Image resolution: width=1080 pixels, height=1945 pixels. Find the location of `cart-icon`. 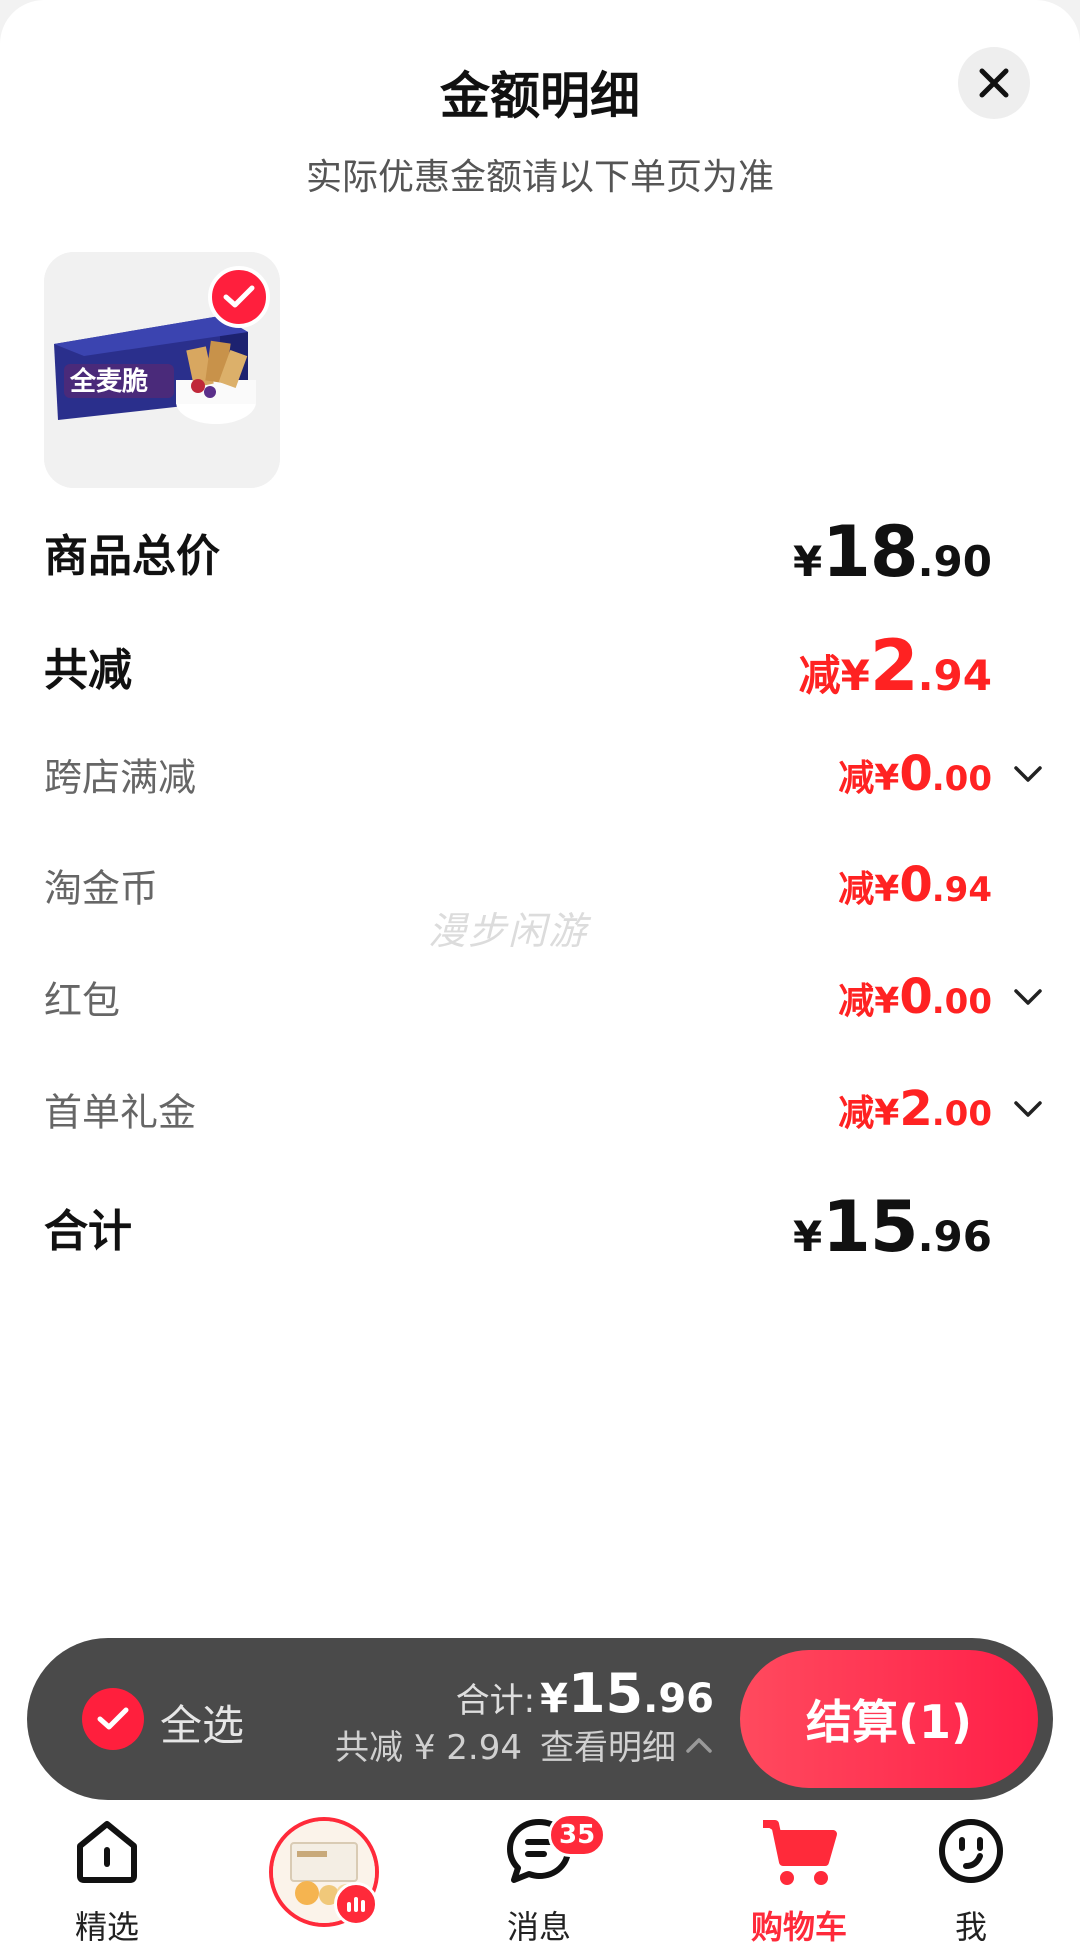

cart-icon is located at coordinates (800, 1852).